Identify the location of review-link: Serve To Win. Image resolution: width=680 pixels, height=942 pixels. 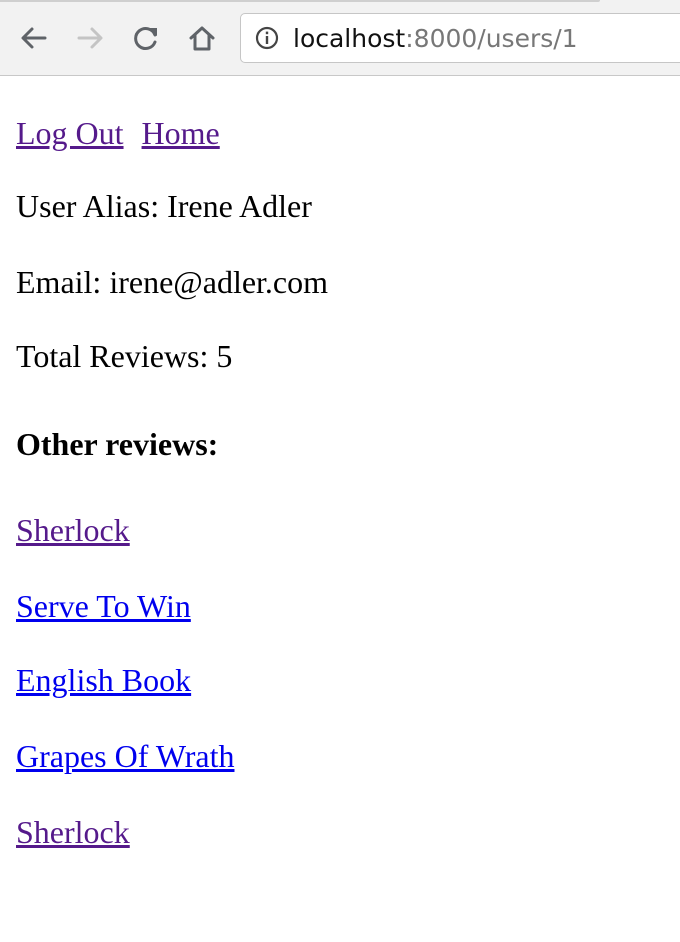
(103, 606).